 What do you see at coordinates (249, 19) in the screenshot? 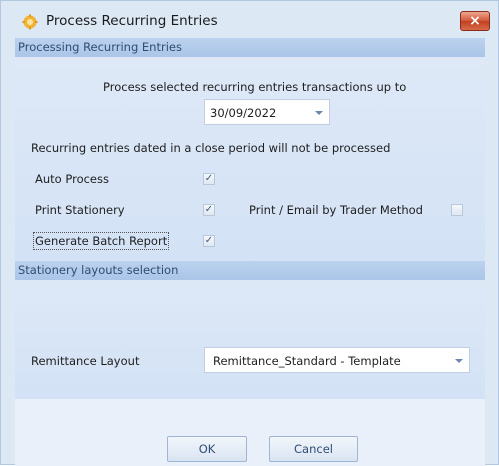
I see `title-bar: Process Recurring Entries ×` at bounding box center [249, 19].